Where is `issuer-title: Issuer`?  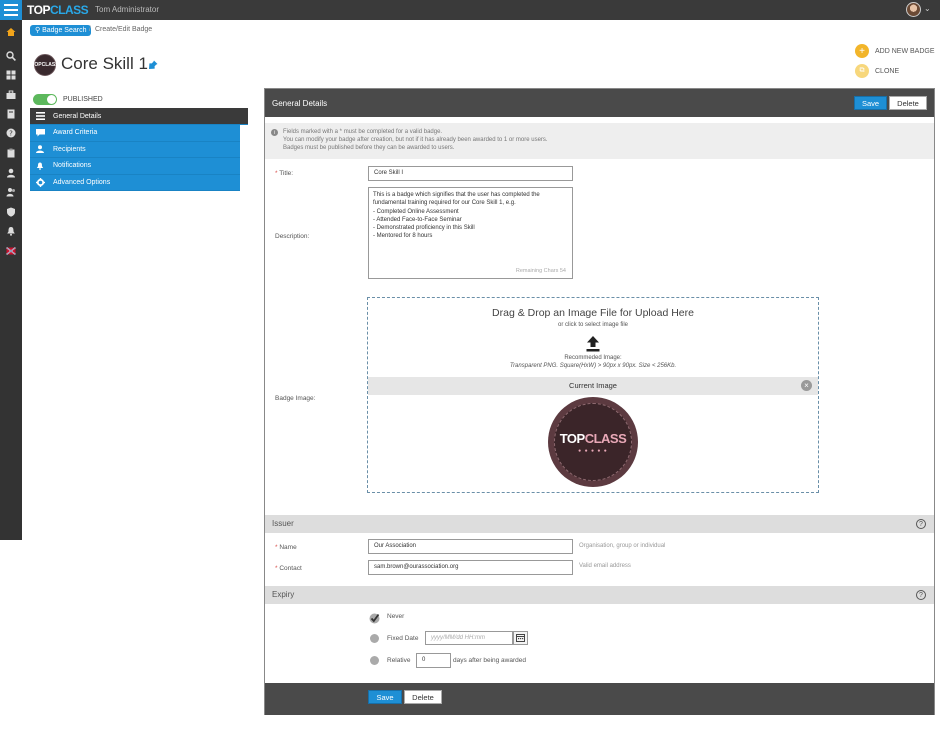
issuer-title: Issuer is located at coordinates (283, 523).